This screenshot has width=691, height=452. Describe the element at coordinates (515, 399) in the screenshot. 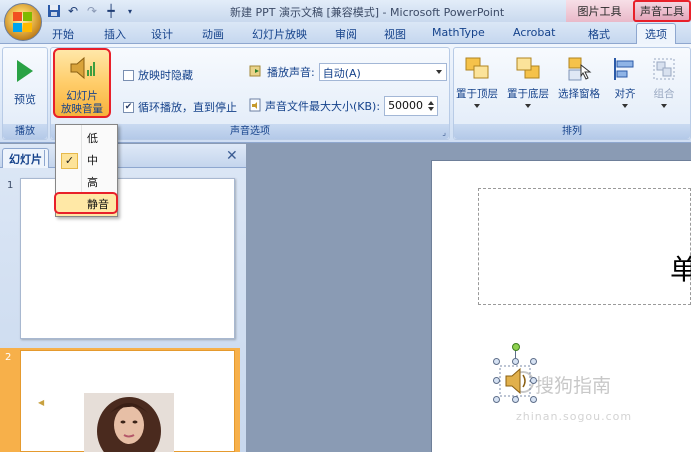

I see `resize-handle-b` at that location.